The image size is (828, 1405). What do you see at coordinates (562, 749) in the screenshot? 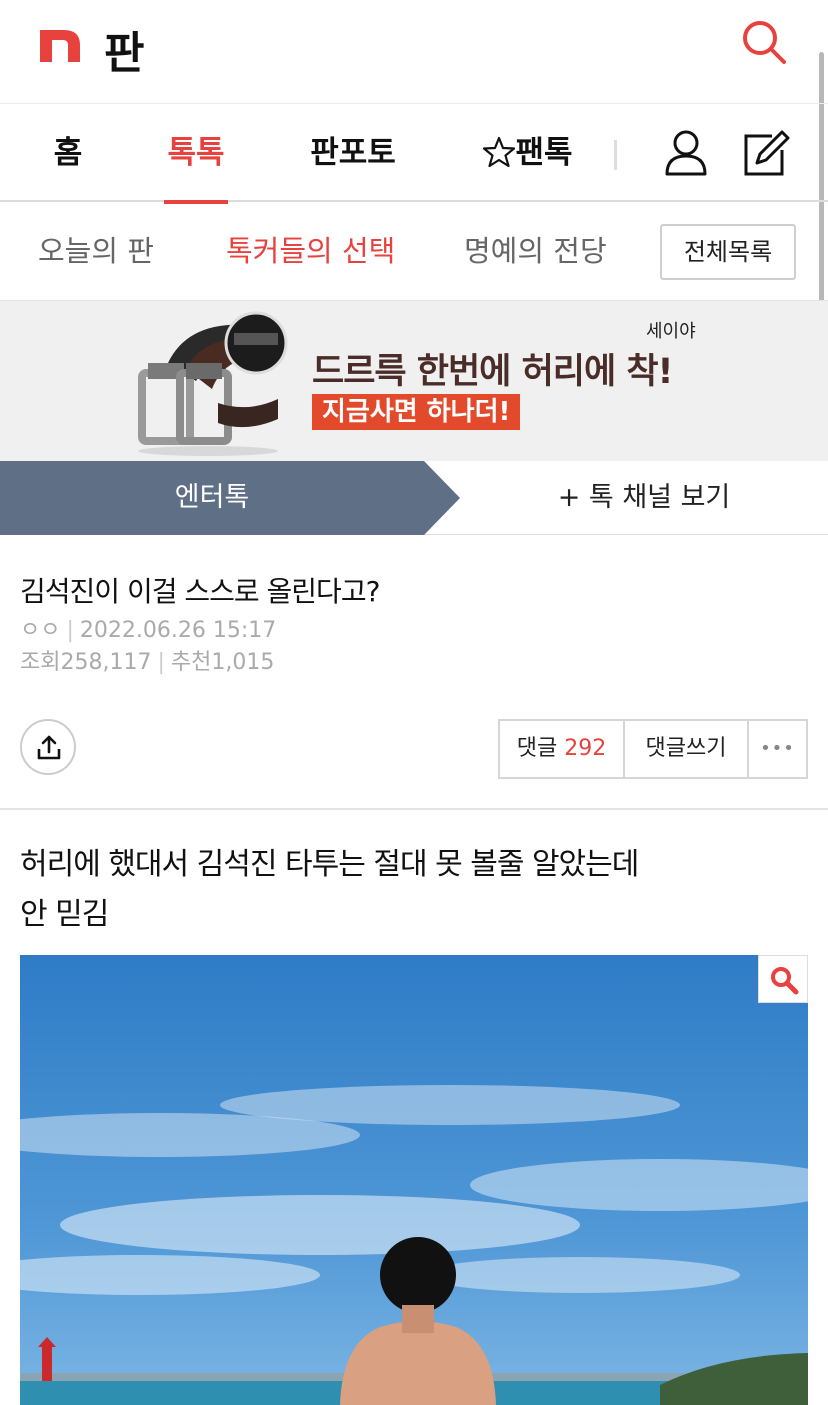
I see `comments-button: 댓글 292` at bounding box center [562, 749].